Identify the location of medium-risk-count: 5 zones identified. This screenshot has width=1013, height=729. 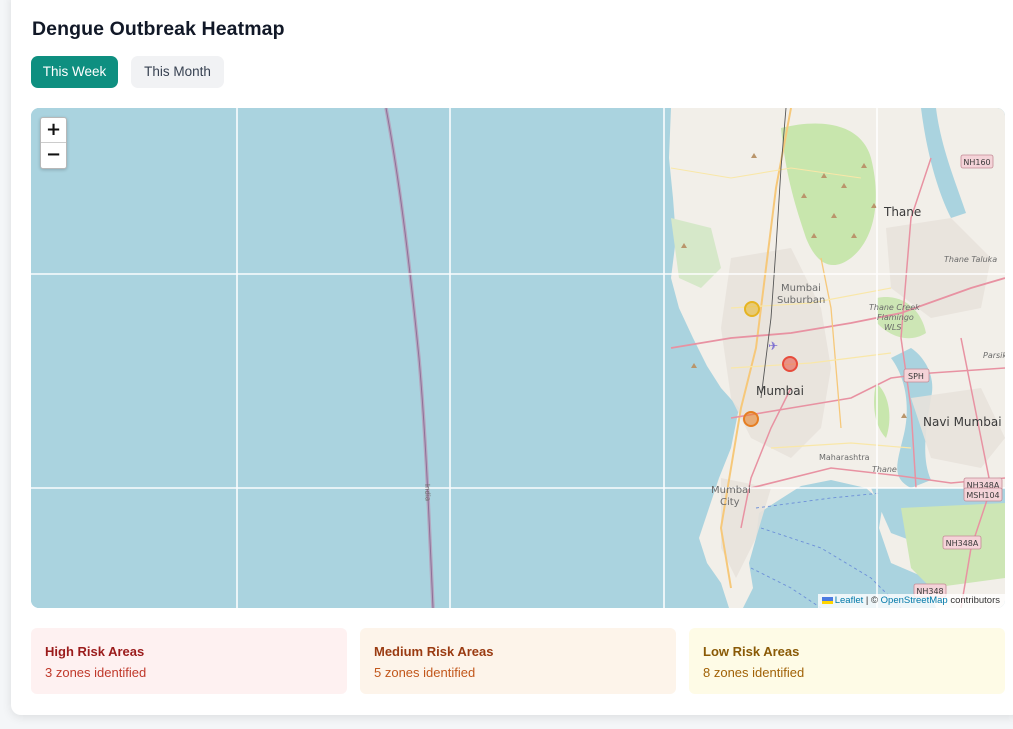
(425, 672).